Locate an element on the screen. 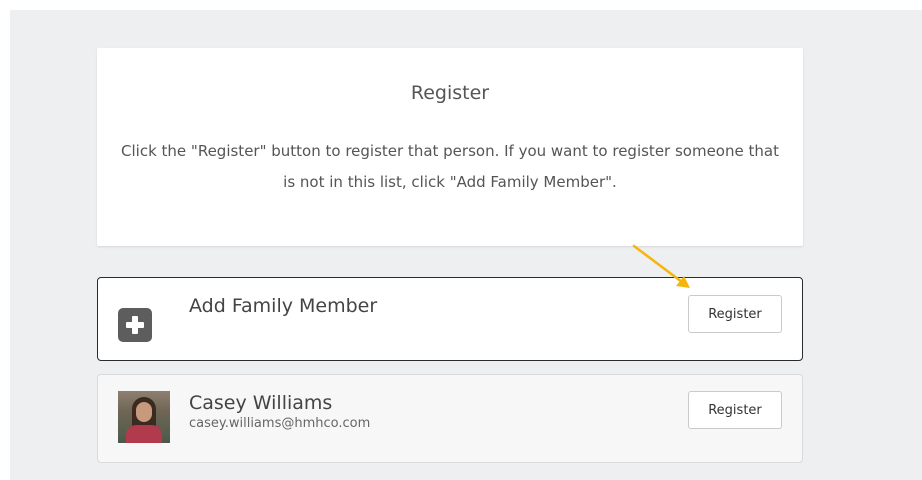 Image resolution: width=922 pixels, height=480 pixels. member-email: casey.williams@hmhco.com is located at coordinates (280, 423).